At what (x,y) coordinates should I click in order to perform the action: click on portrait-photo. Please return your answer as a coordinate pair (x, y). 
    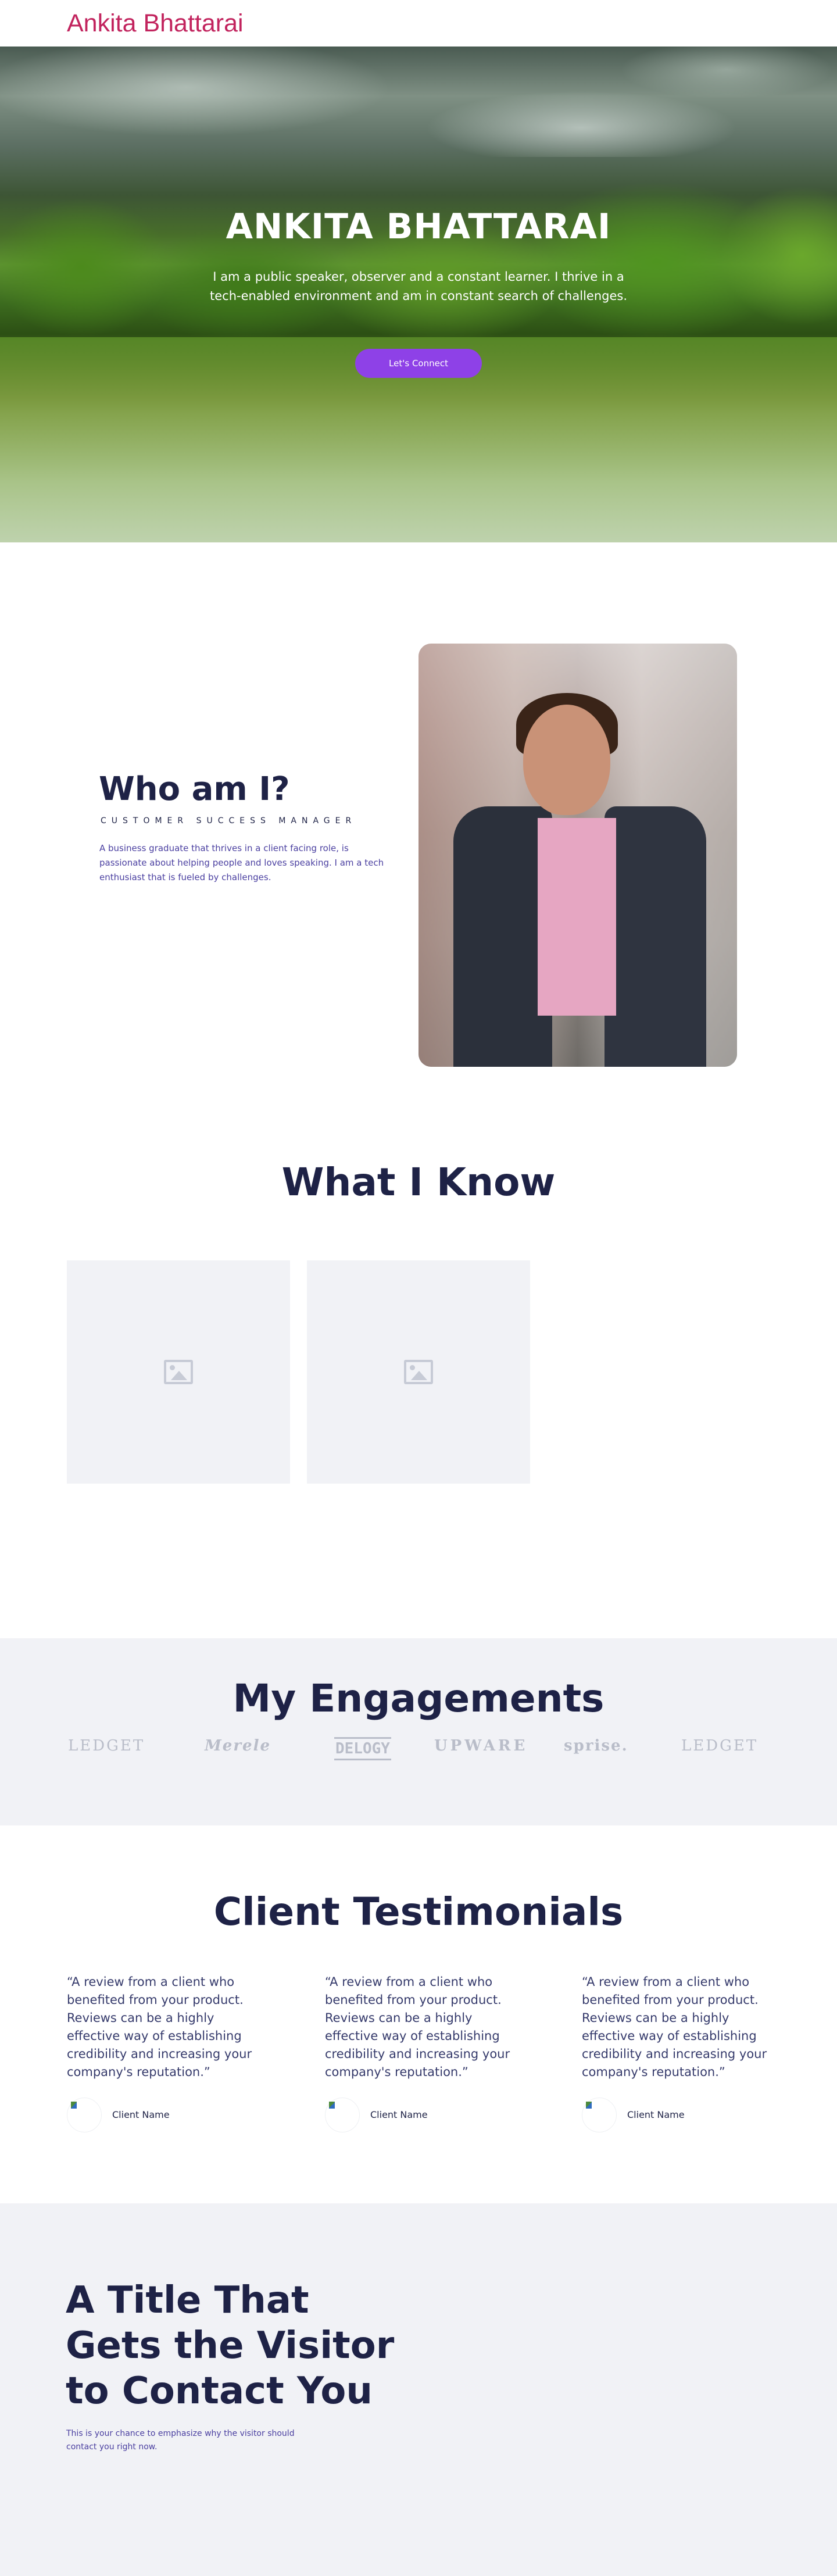
    Looking at the image, I should click on (578, 855).